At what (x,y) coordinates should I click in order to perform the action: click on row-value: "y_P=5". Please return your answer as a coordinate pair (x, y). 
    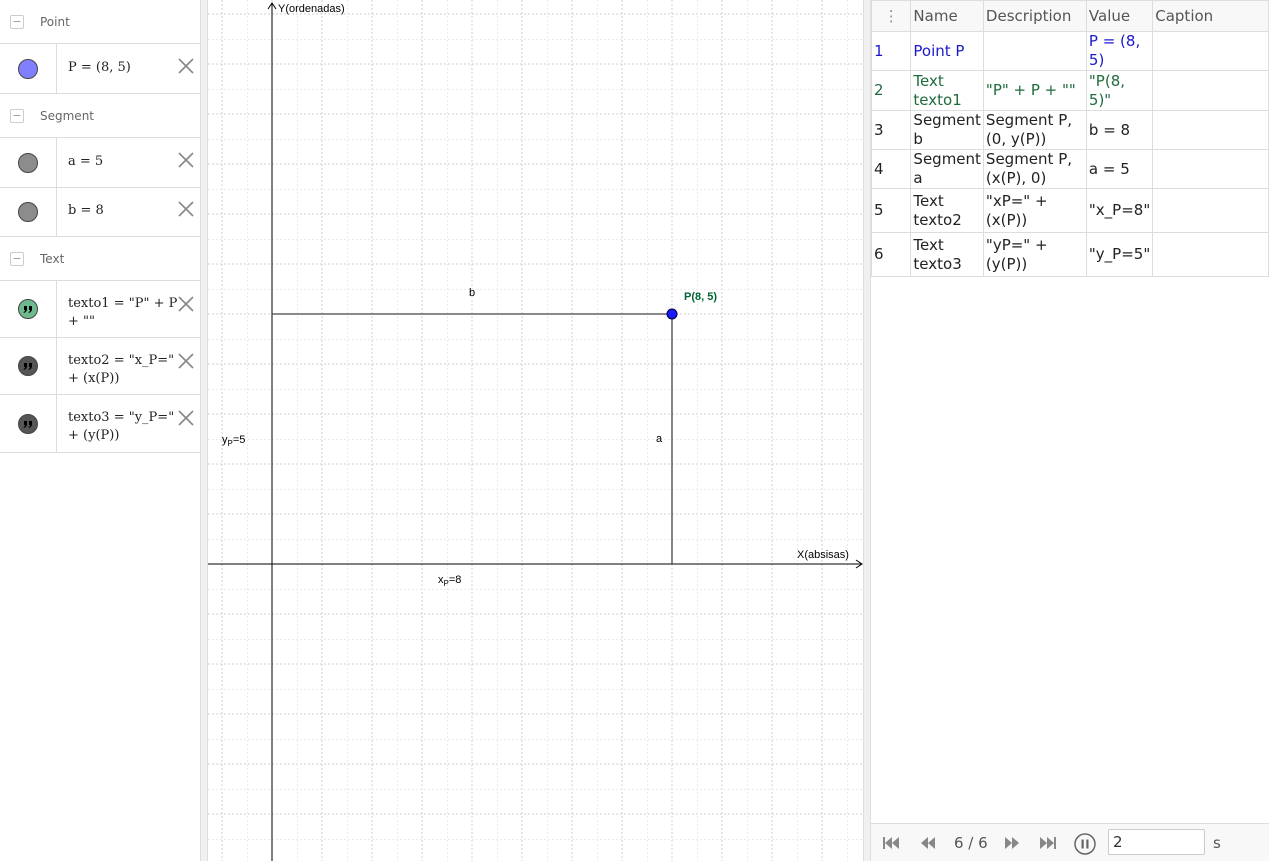
    Looking at the image, I should click on (1119, 254).